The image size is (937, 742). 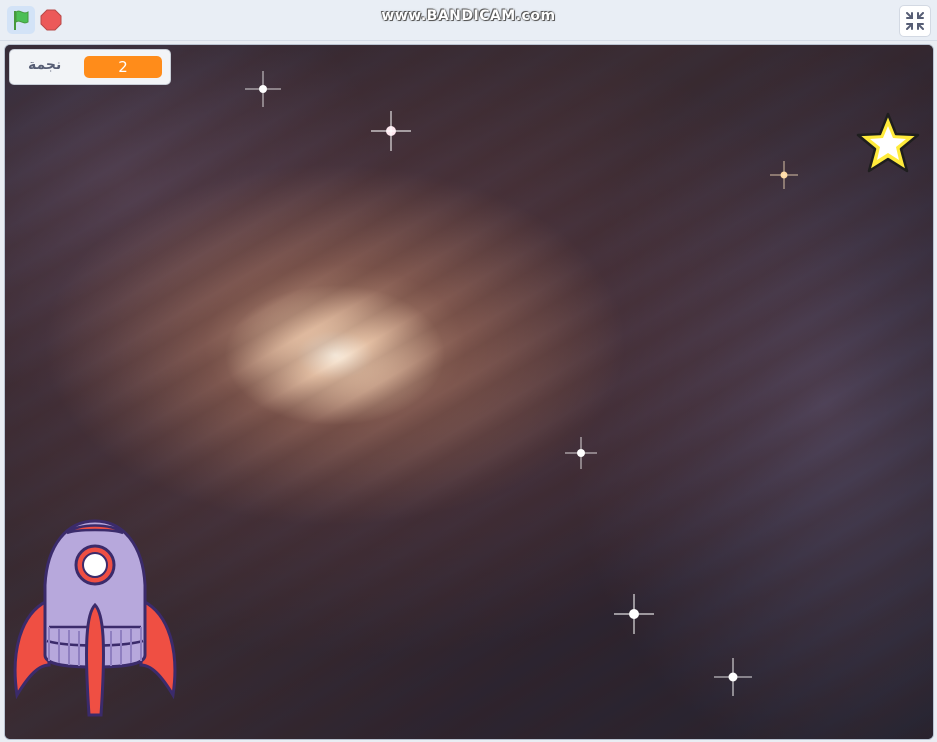 I want to click on monitor-label: نجمة, so click(x=45, y=65).